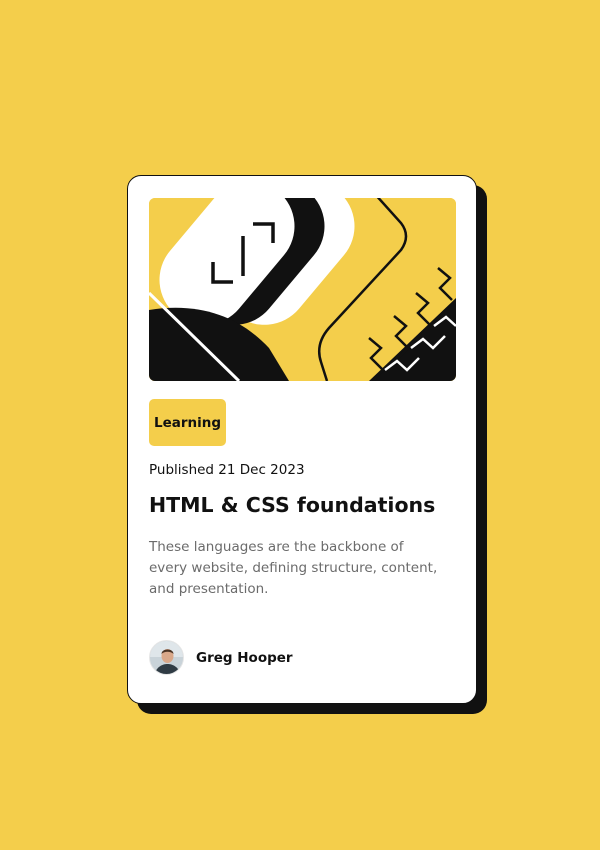  Describe the element at coordinates (244, 658) in the screenshot. I see `author-name: Greg Hooper` at that location.